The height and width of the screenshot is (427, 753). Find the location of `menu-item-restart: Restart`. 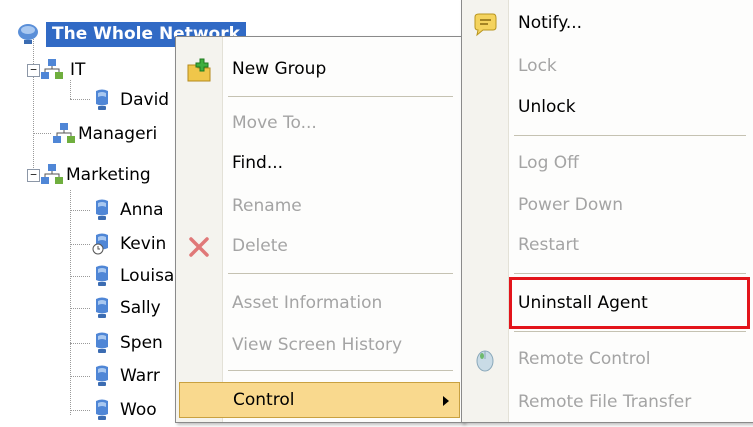

menu-item-restart: Restart is located at coordinates (607, 245).